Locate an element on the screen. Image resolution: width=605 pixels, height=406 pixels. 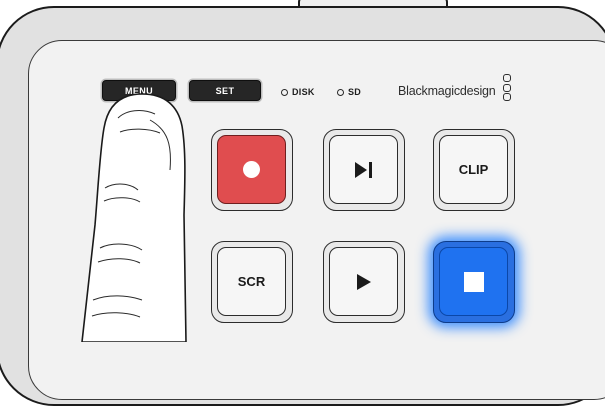
clip-button-label: CLIP is located at coordinates (473, 169).